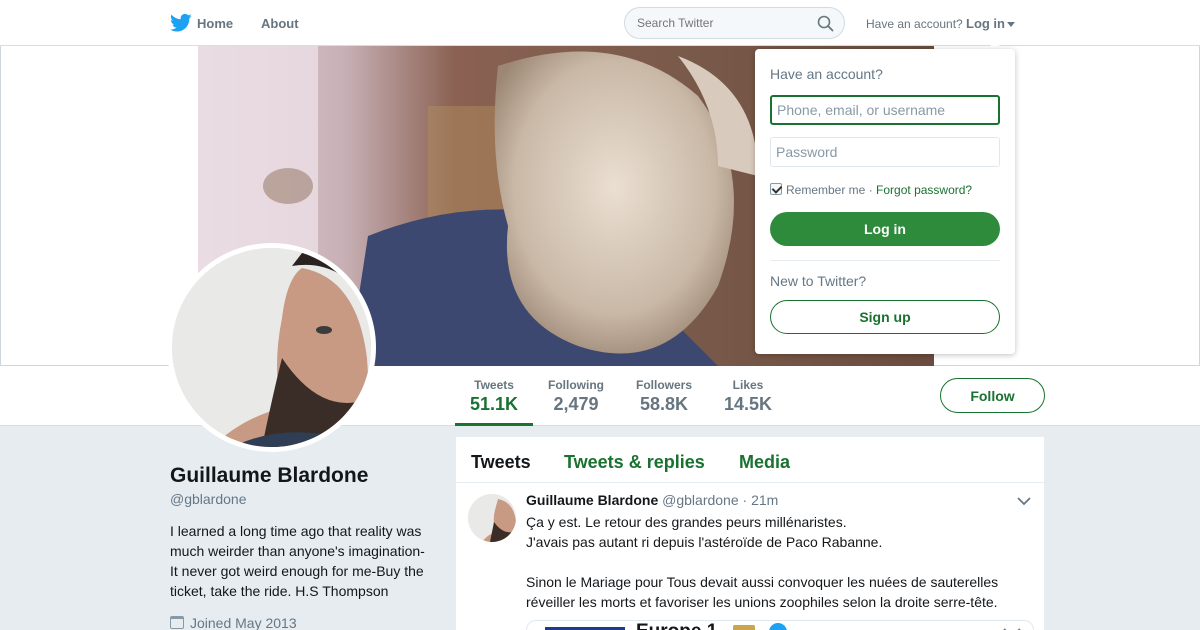 This screenshot has height=630, width=1200. I want to click on search-input, so click(722, 23).